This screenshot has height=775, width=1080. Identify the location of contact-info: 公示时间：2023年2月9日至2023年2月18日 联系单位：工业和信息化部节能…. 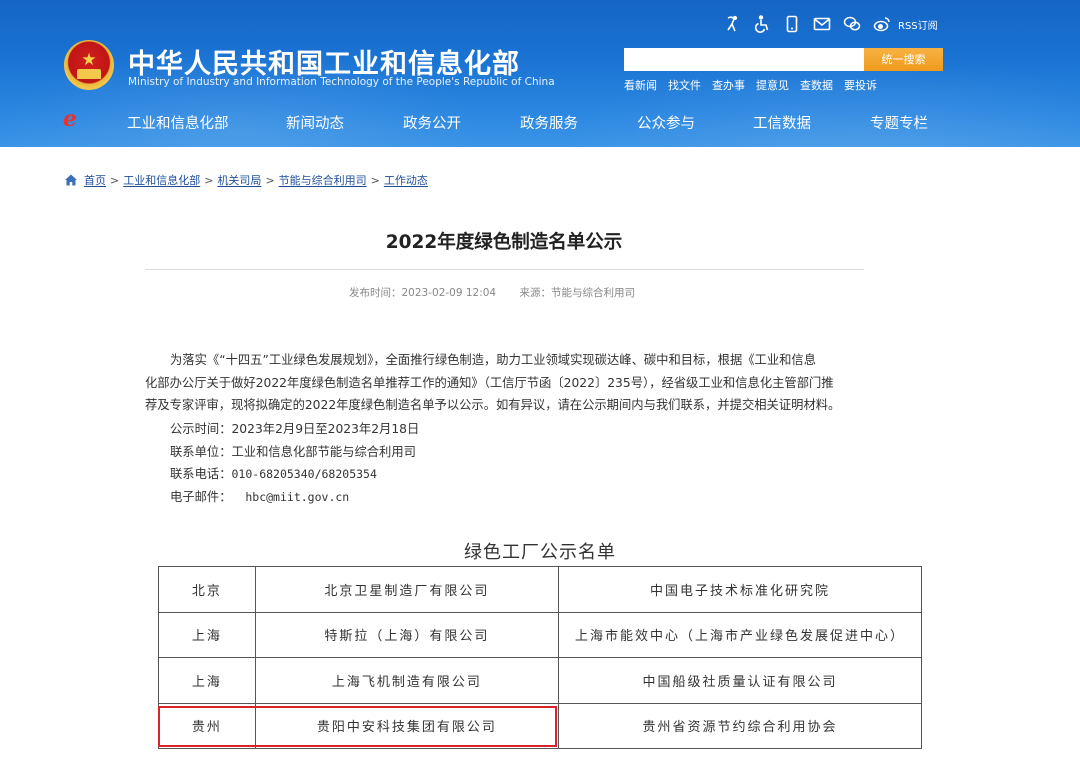
(505, 463).